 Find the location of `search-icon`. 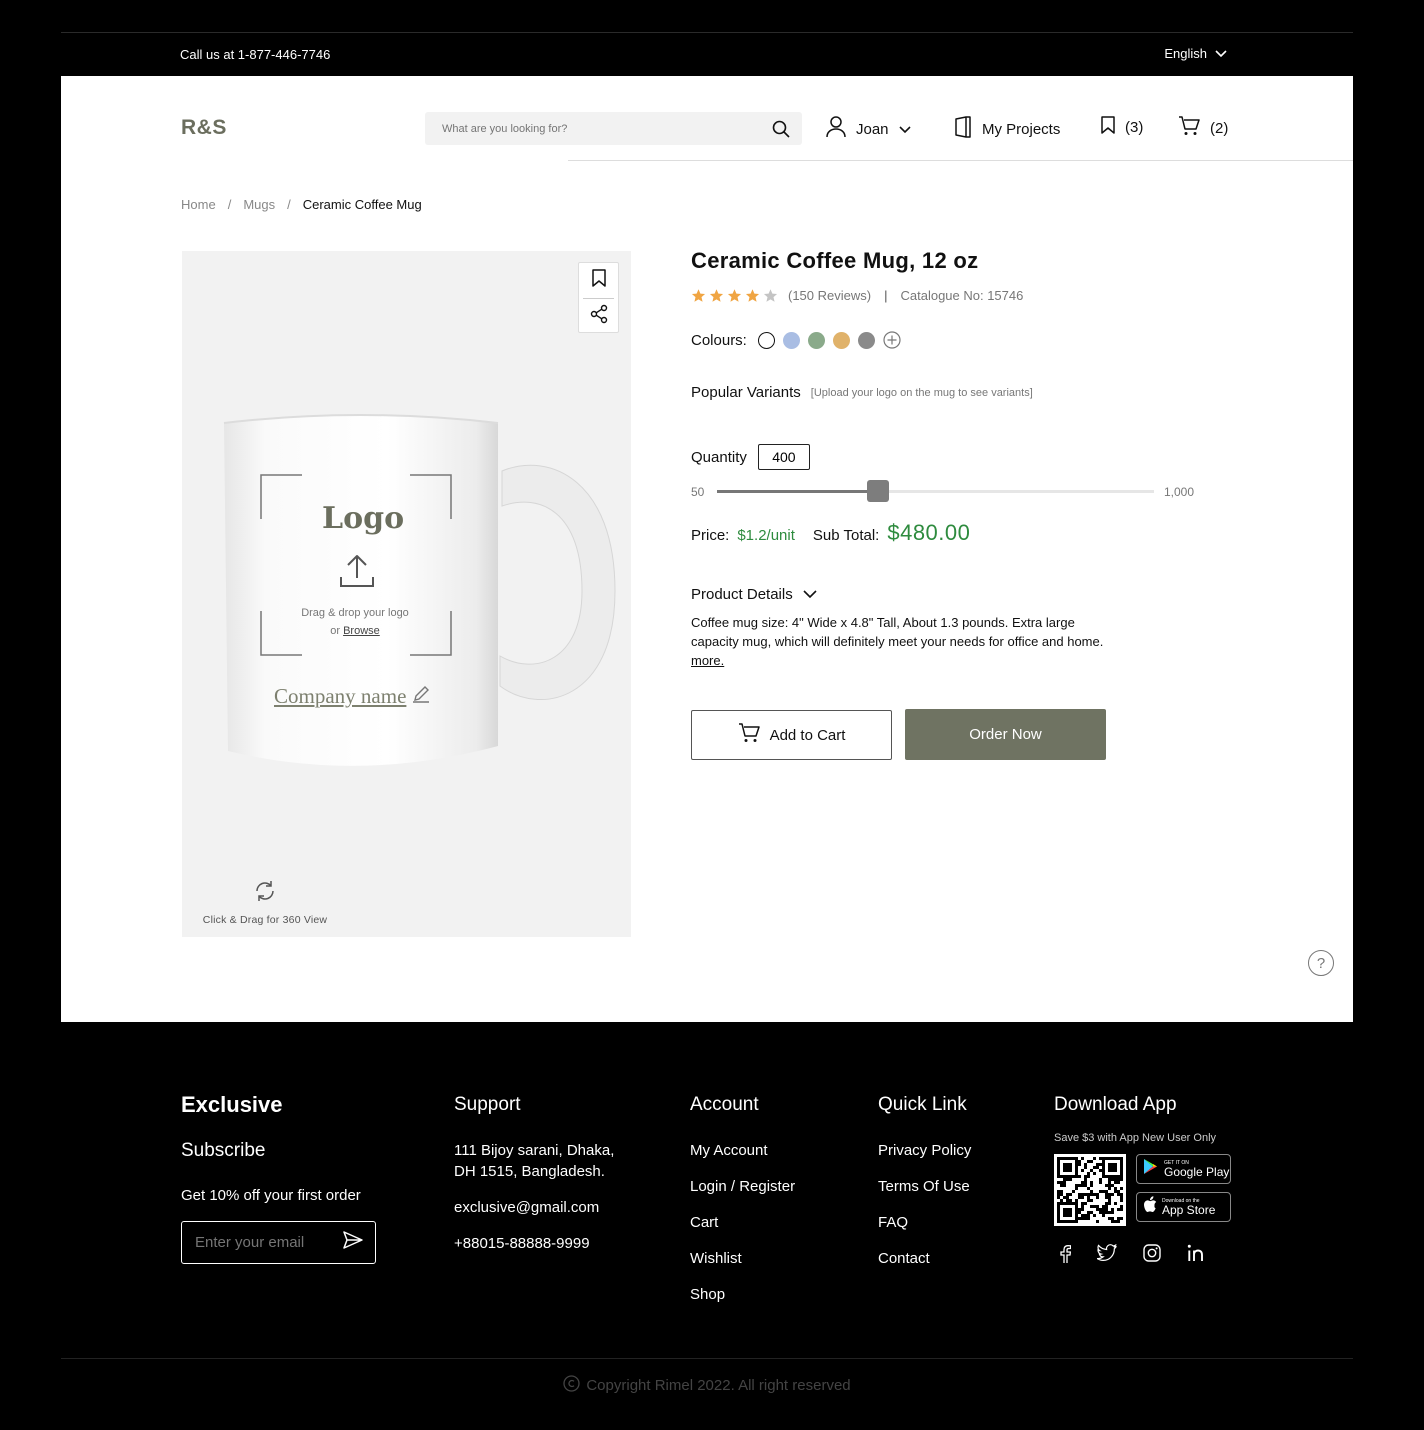

search-icon is located at coordinates (781, 131).